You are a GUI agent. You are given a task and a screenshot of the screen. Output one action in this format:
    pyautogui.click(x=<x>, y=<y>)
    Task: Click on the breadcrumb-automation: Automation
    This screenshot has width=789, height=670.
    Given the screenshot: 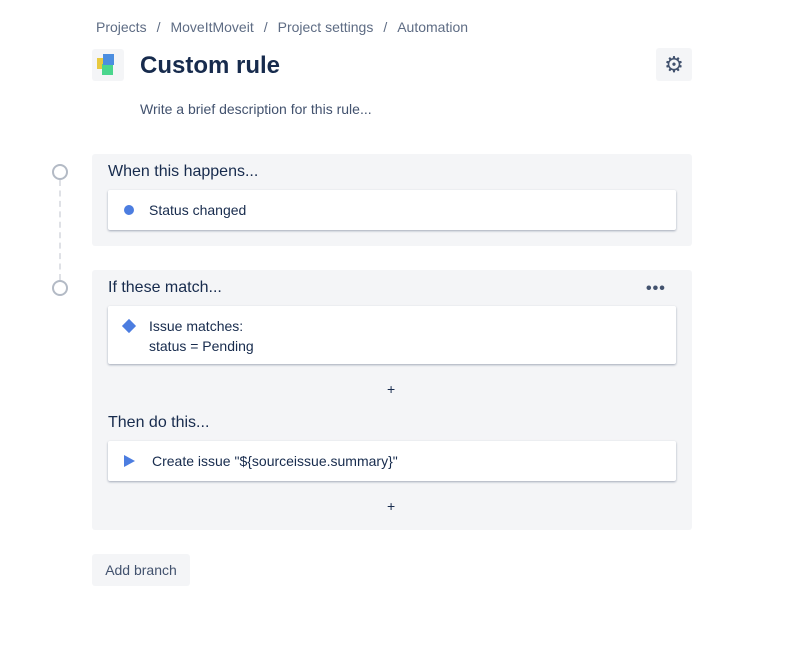 What is the action you would take?
    pyautogui.click(x=432, y=27)
    